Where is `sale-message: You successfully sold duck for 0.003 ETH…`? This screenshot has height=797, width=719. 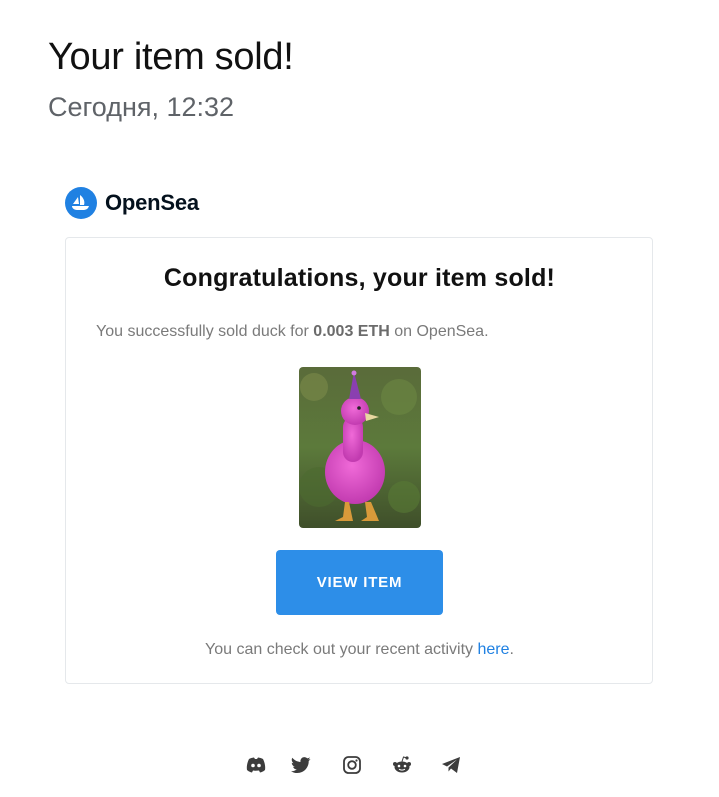 sale-message: You successfully sold duck for 0.003 ETH… is located at coordinates (292, 332).